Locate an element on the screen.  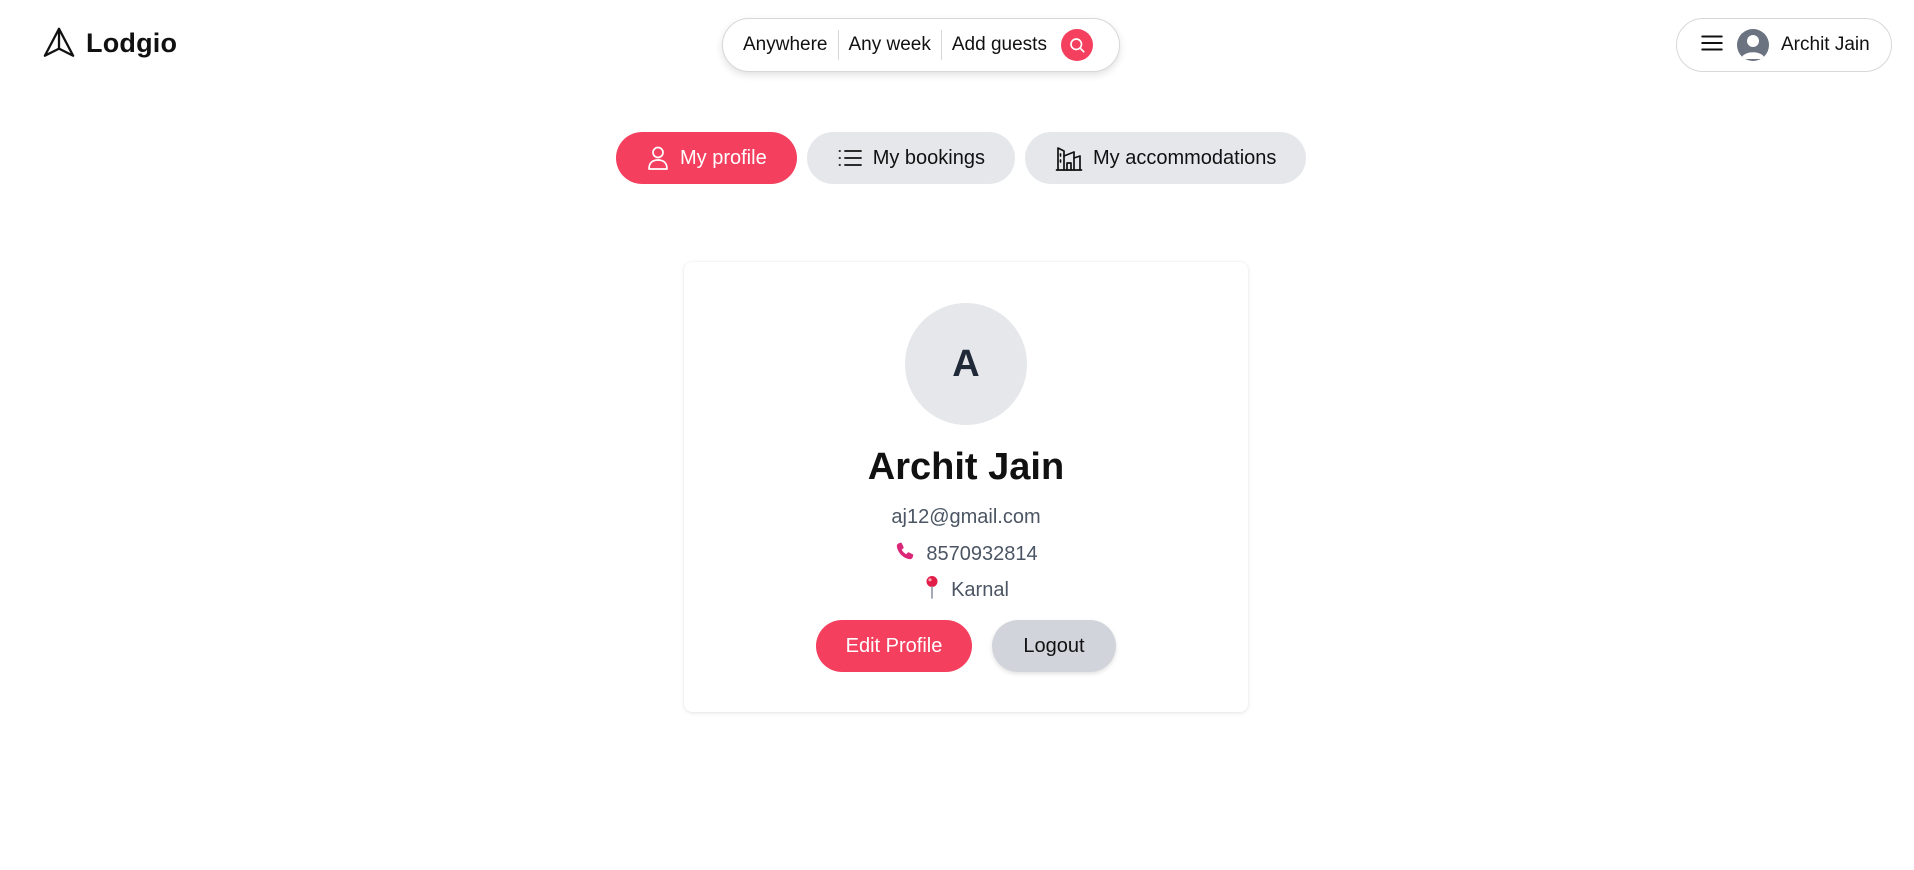
tab-label: My bookings is located at coordinates (928, 157).